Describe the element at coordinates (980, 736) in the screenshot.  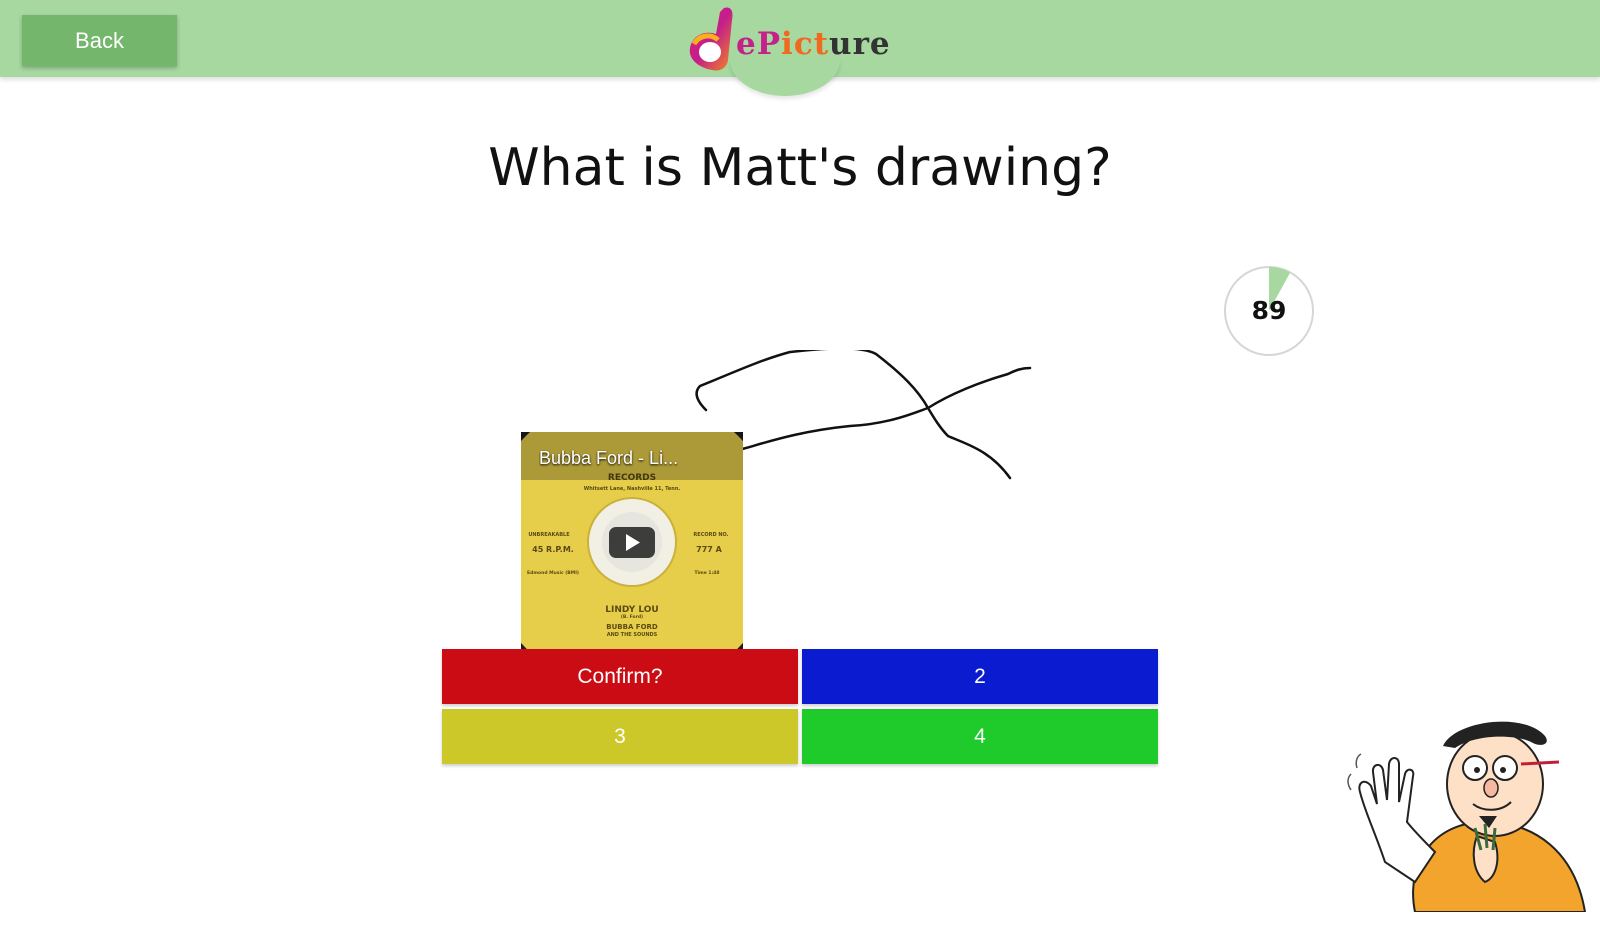
I see `answer-button-4: 4` at that location.